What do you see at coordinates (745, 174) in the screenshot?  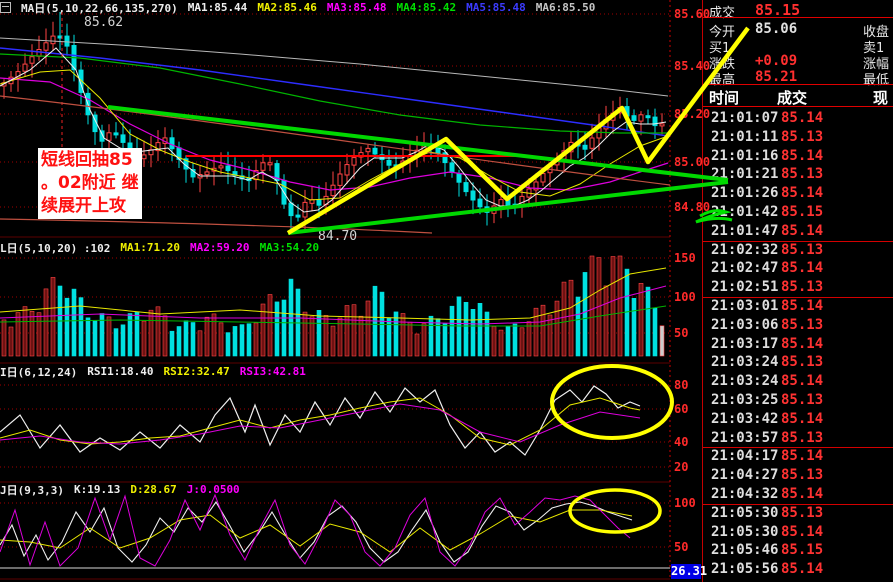 I see `tape-time: 21:01:21` at bounding box center [745, 174].